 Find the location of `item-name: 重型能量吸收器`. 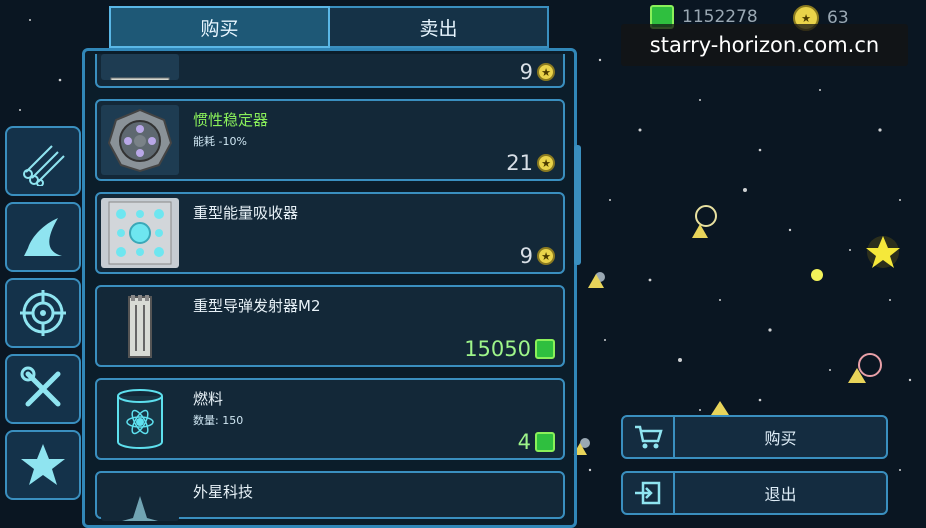

item-name: 重型能量吸收器 is located at coordinates (246, 213).